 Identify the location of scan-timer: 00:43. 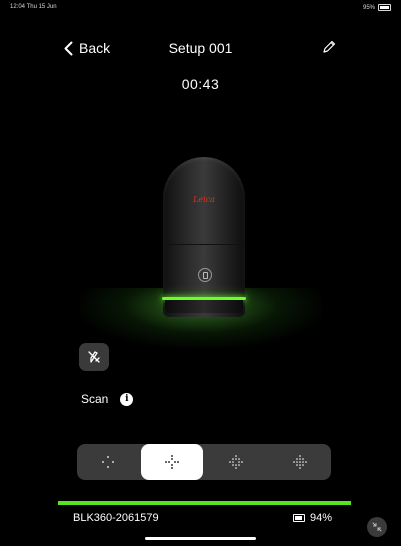
(200, 84).